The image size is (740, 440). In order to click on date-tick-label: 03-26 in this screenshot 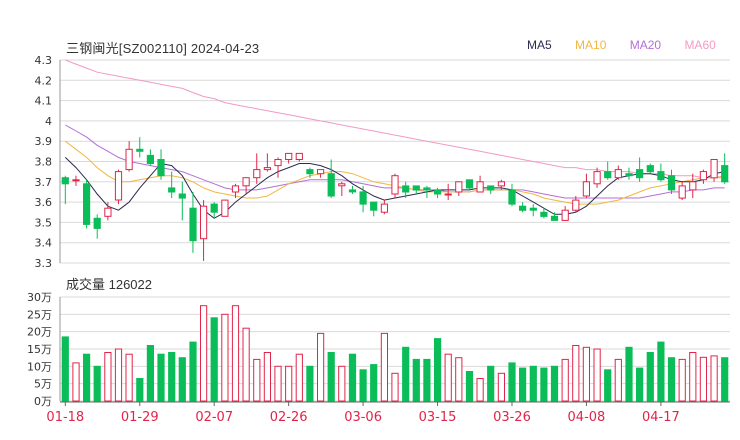, I will do `click(512, 417)`.